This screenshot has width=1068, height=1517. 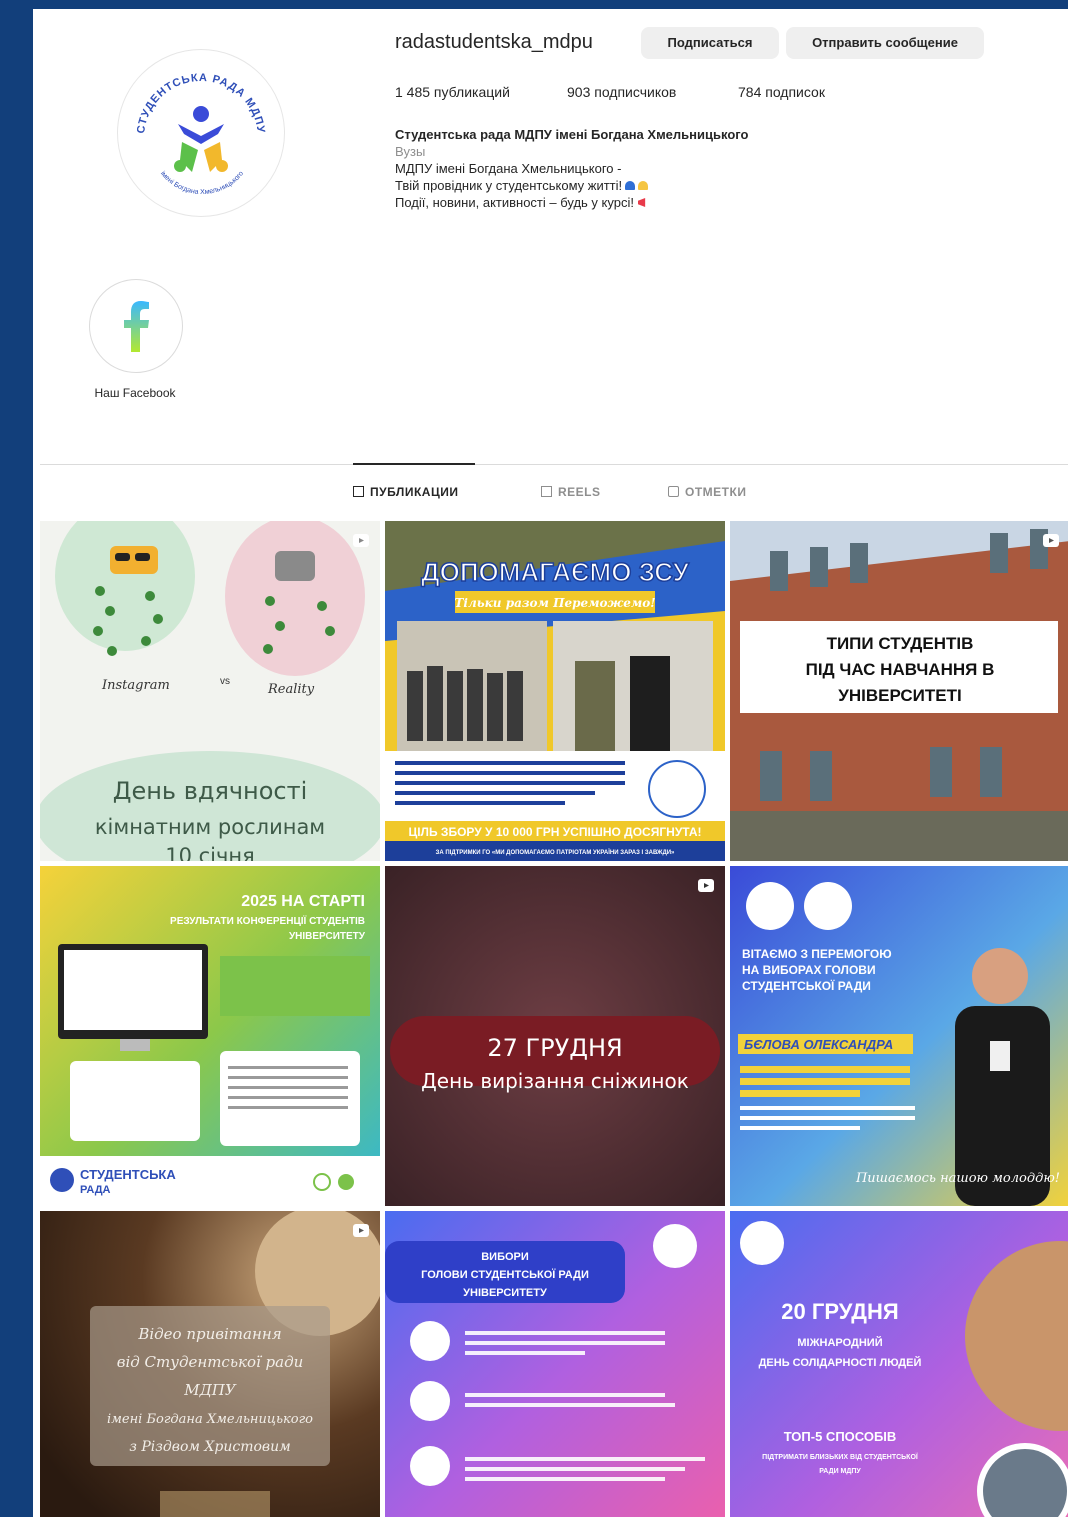 I want to click on tab-reels: REELS, so click(x=571, y=492).